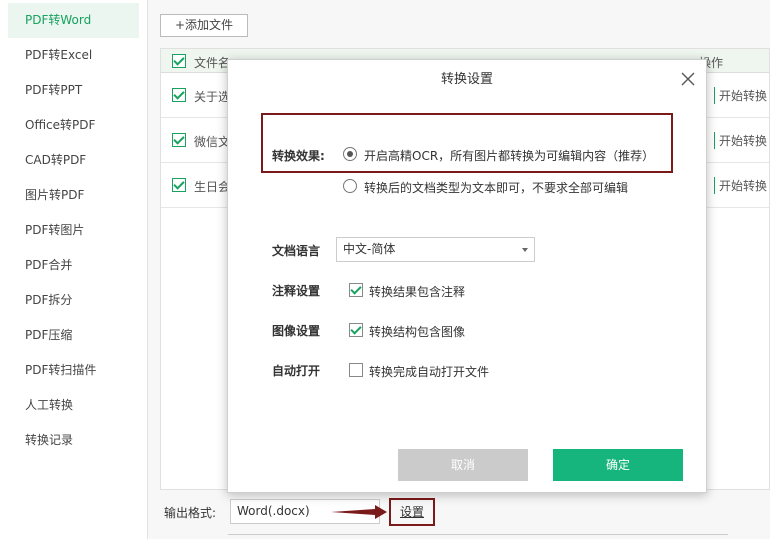 The height and width of the screenshot is (539, 770). Describe the element at coordinates (509, 156) in the screenshot. I see `ocr-option-text: 开启高精OCR，所有图片都转换为可编辑内容（推荐）` at that location.